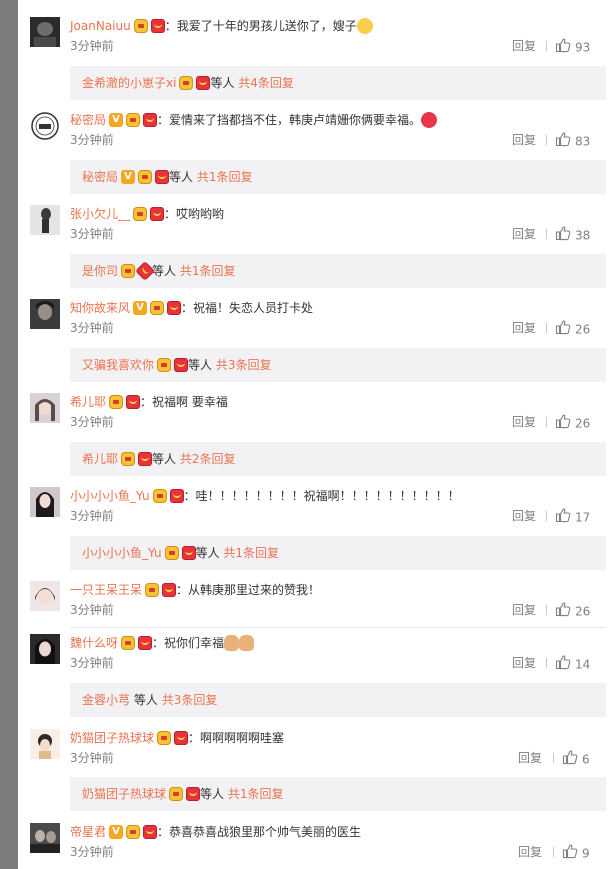 Image resolution: width=608 pixels, height=869 pixels. I want to click on comment-text: ：恭喜恭喜战狼里那个帅气美丽的医生, so click(259, 832).